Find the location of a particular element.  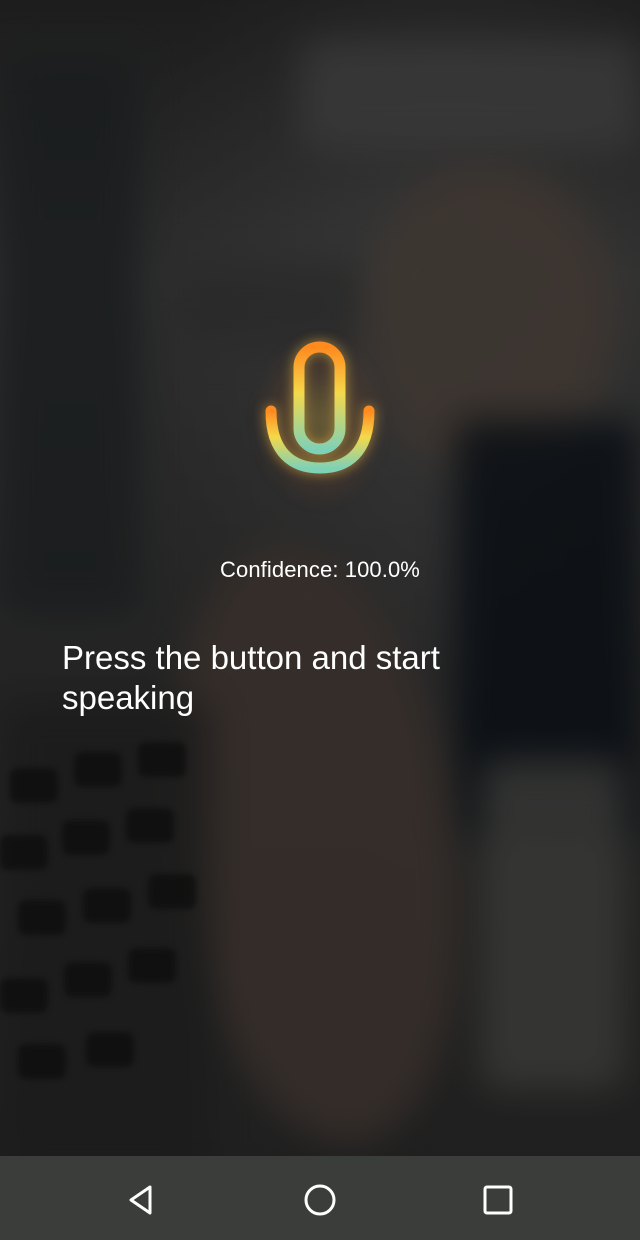

home-circle-icon is located at coordinates (320, 1200).